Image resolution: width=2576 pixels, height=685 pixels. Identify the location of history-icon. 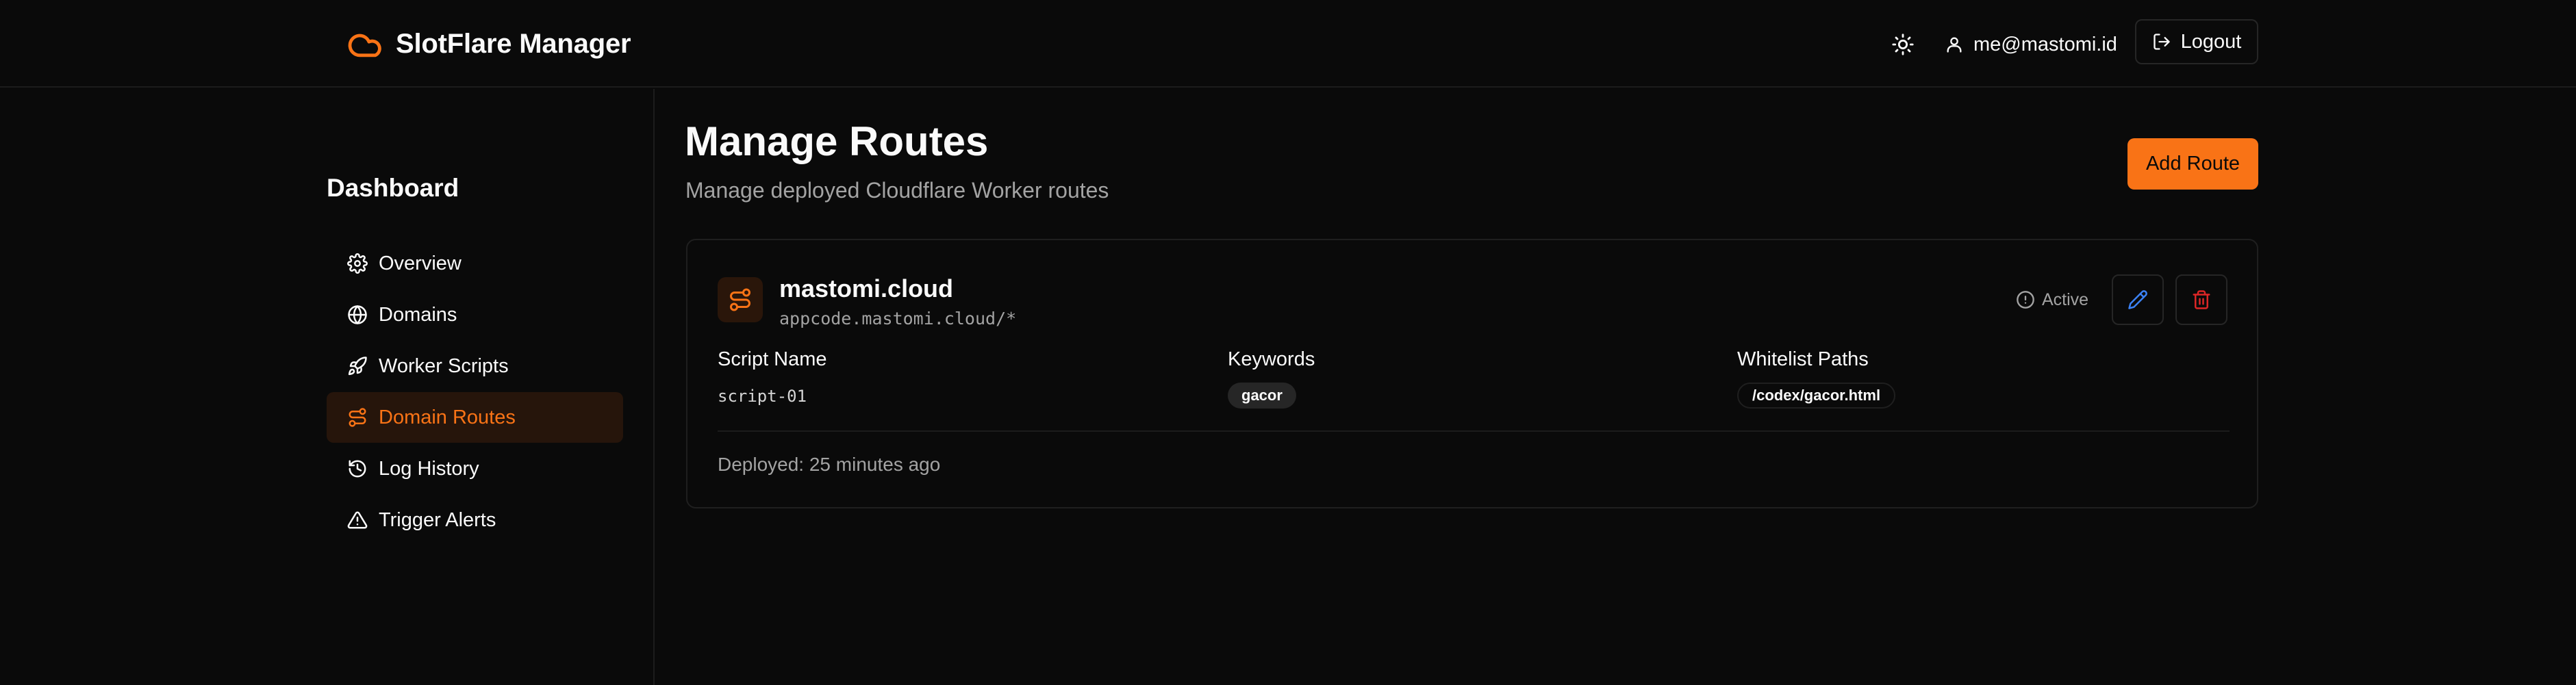
(357, 469).